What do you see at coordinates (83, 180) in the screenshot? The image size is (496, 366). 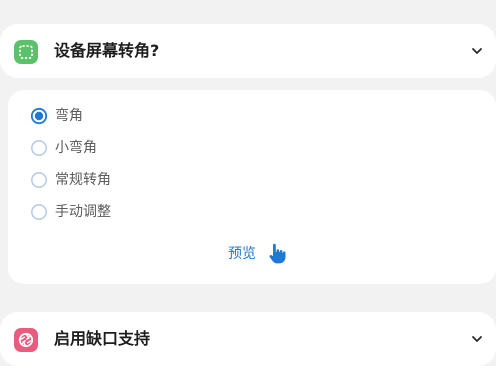 I see `corner-option-label: 常规转角` at bounding box center [83, 180].